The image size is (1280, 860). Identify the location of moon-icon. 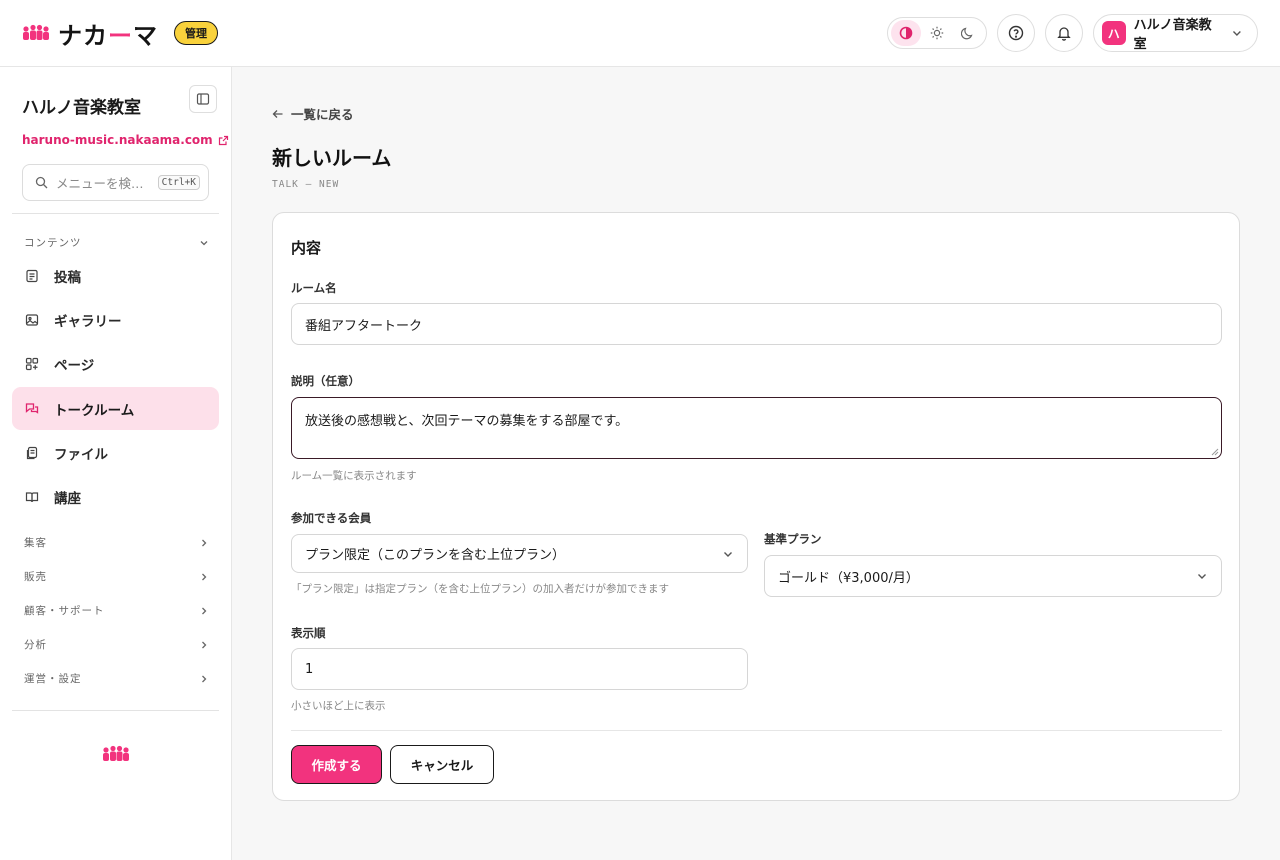
(967, 33).